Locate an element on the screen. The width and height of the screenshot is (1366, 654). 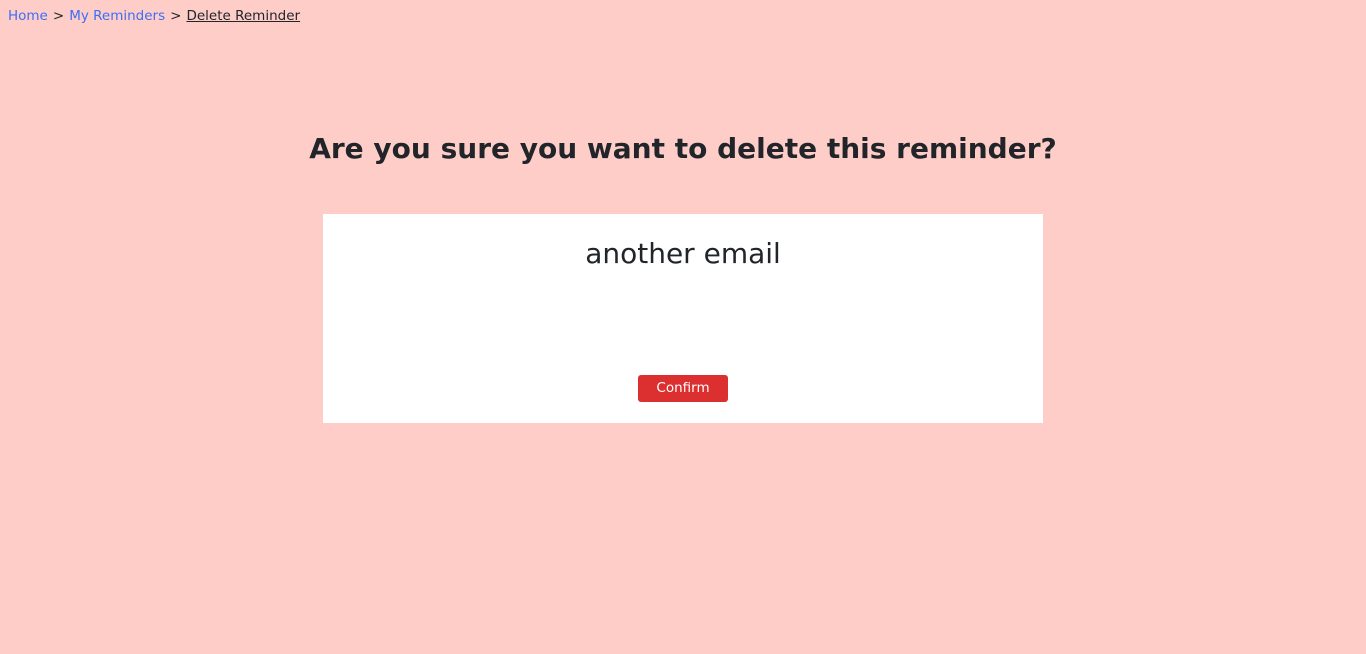
breadcrumb-home-link: Home is located at coordinates (28, 16).